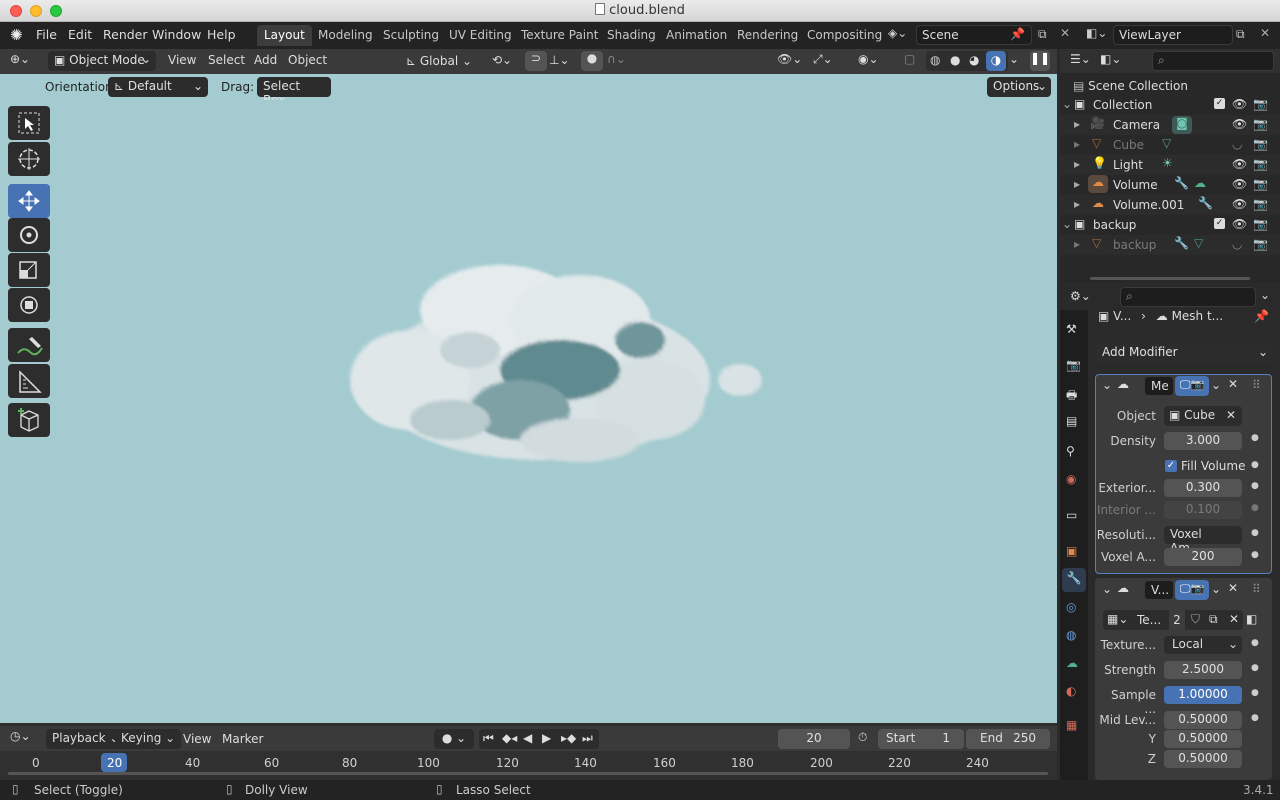 This screenshot has width=1280, height=800. What do you see at coordinates (345, 35) in the screenshot?
I see `tab-modeling: Modeling` at bounding box center [345, 35].